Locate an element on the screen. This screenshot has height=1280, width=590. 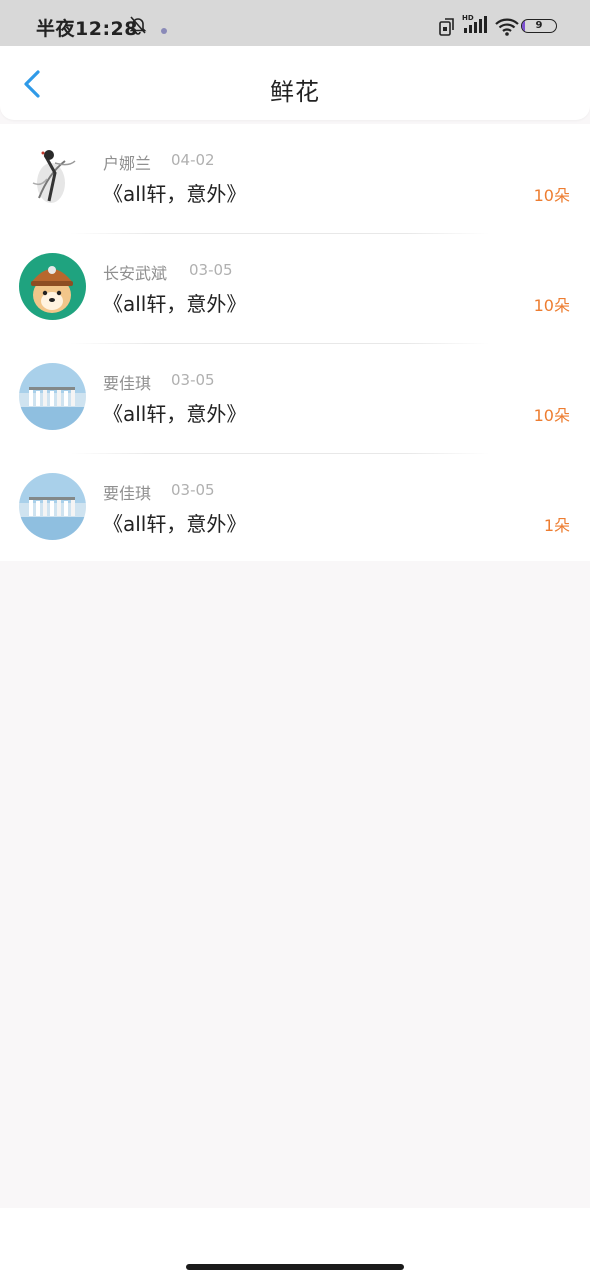
list-item: 长安武斌 03-05 《all轩，意外》 10朵 is located at coordinates (295, 289).